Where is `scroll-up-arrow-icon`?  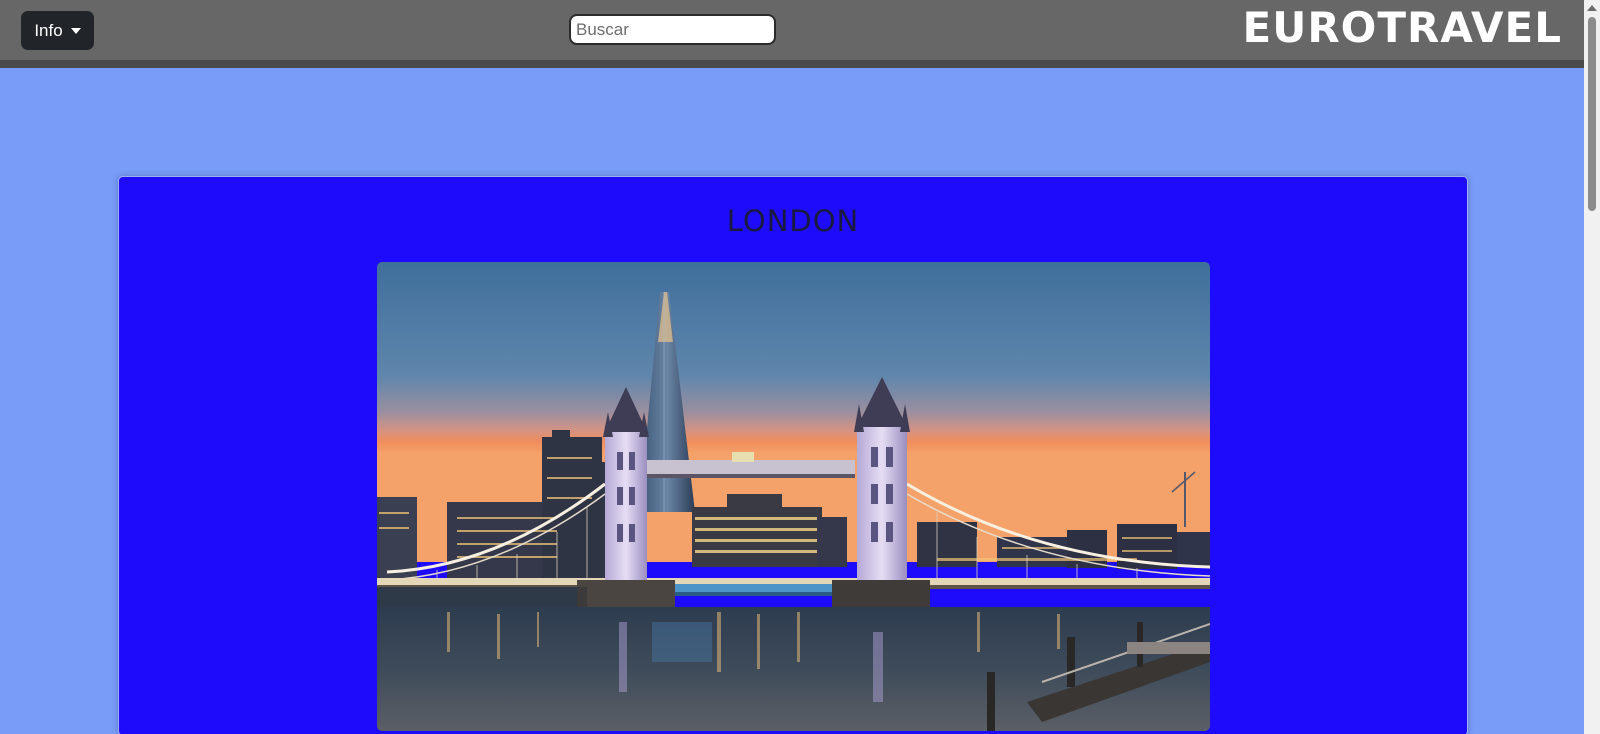 scroll-up-arrow-icon is located at coordinates (1592, 8).